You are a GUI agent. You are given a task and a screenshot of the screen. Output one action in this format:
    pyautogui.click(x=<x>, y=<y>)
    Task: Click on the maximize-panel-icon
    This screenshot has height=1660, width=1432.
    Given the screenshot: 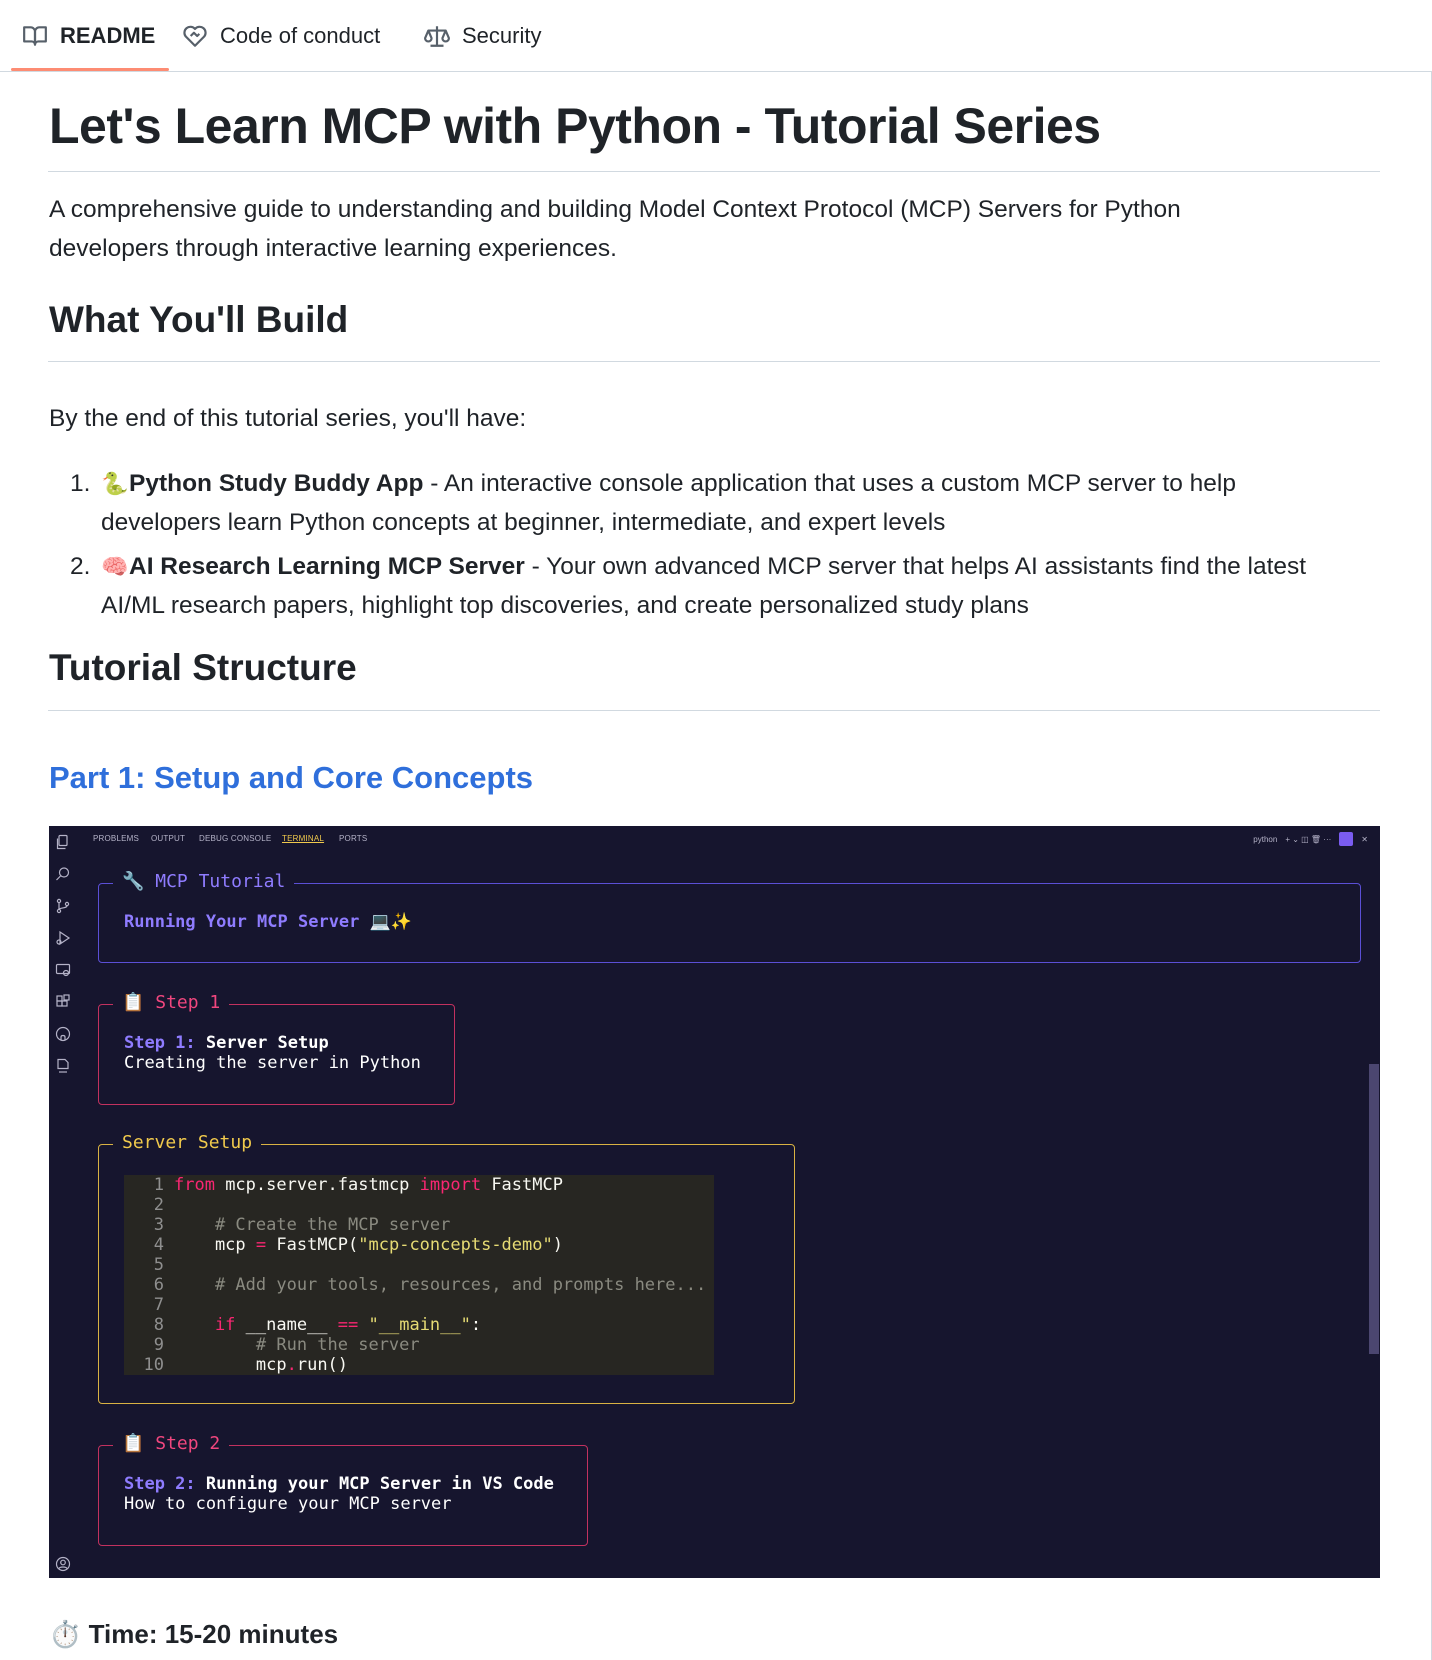 What is the action you would take?
    pyautogui.click(x=1346, y=839)
    